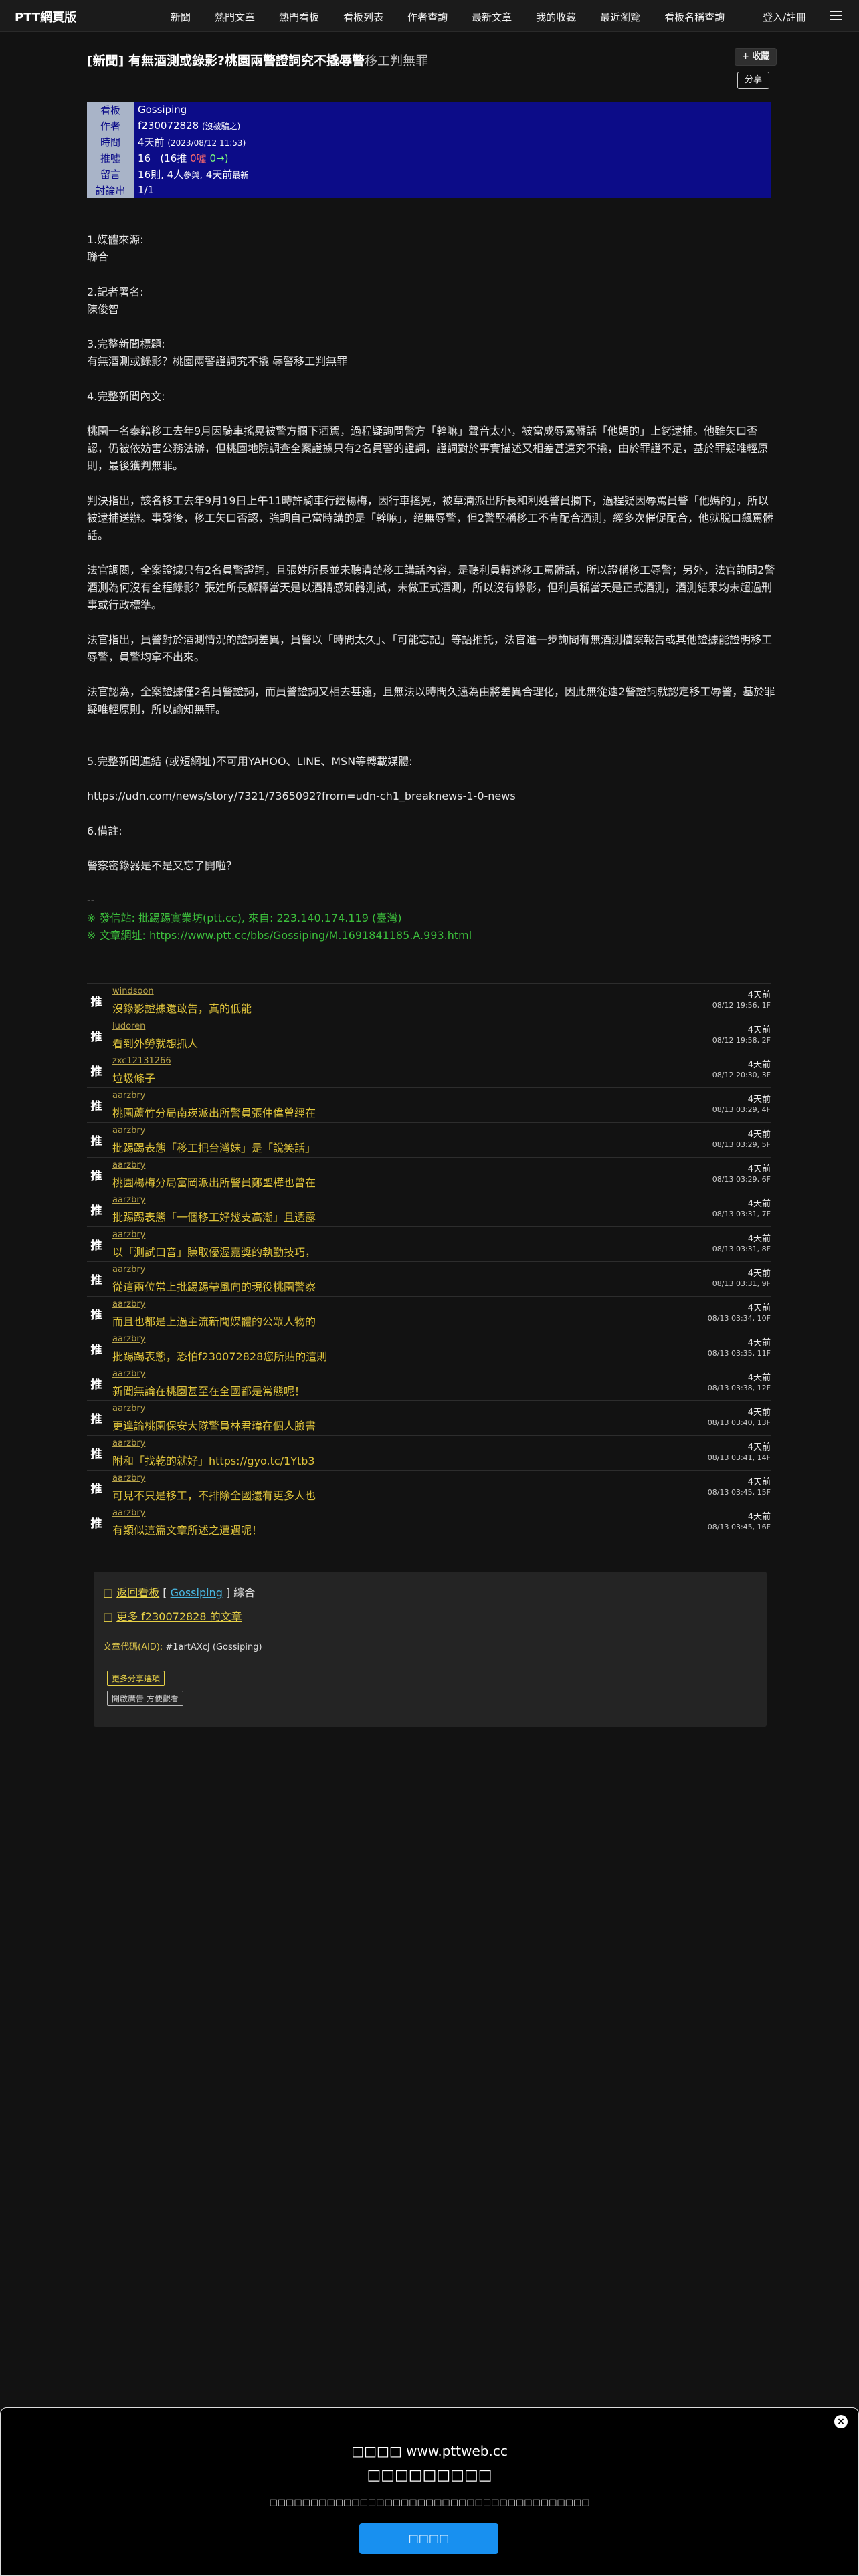  What do you see at coordinates (492, 17) in the screenshot?
I see `nav-latest: 最新文章` at bounding box center [492, 17].